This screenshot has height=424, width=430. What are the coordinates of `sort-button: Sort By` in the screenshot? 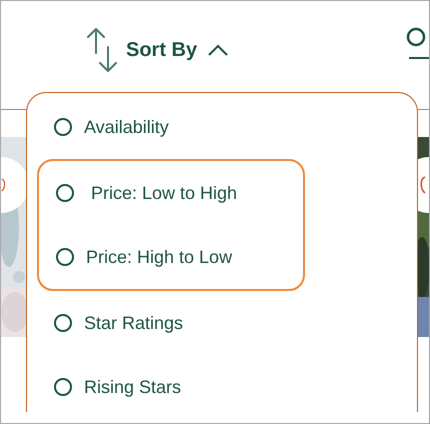 It's located at (157, 50).